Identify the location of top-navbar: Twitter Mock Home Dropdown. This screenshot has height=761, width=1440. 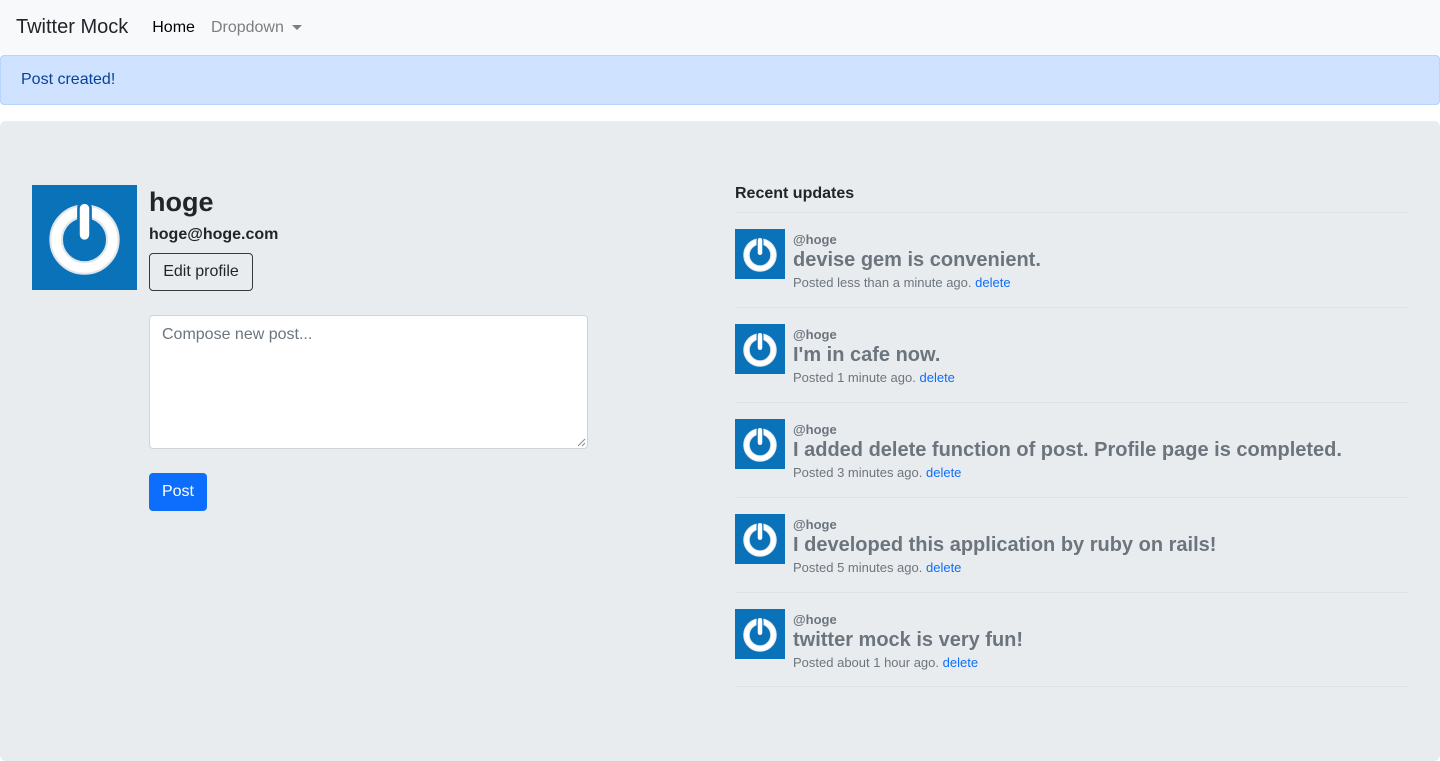
(720, 27).